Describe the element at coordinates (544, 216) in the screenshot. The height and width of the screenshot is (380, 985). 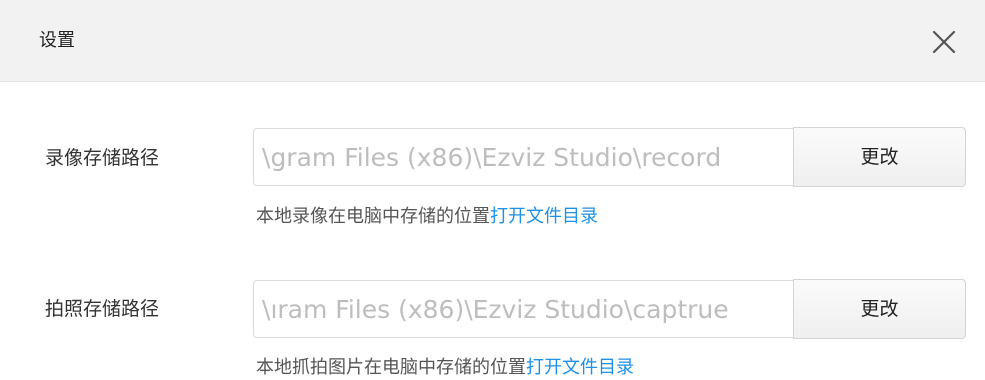
I see `record-open-folder-link: 打开文件目录` at that location.